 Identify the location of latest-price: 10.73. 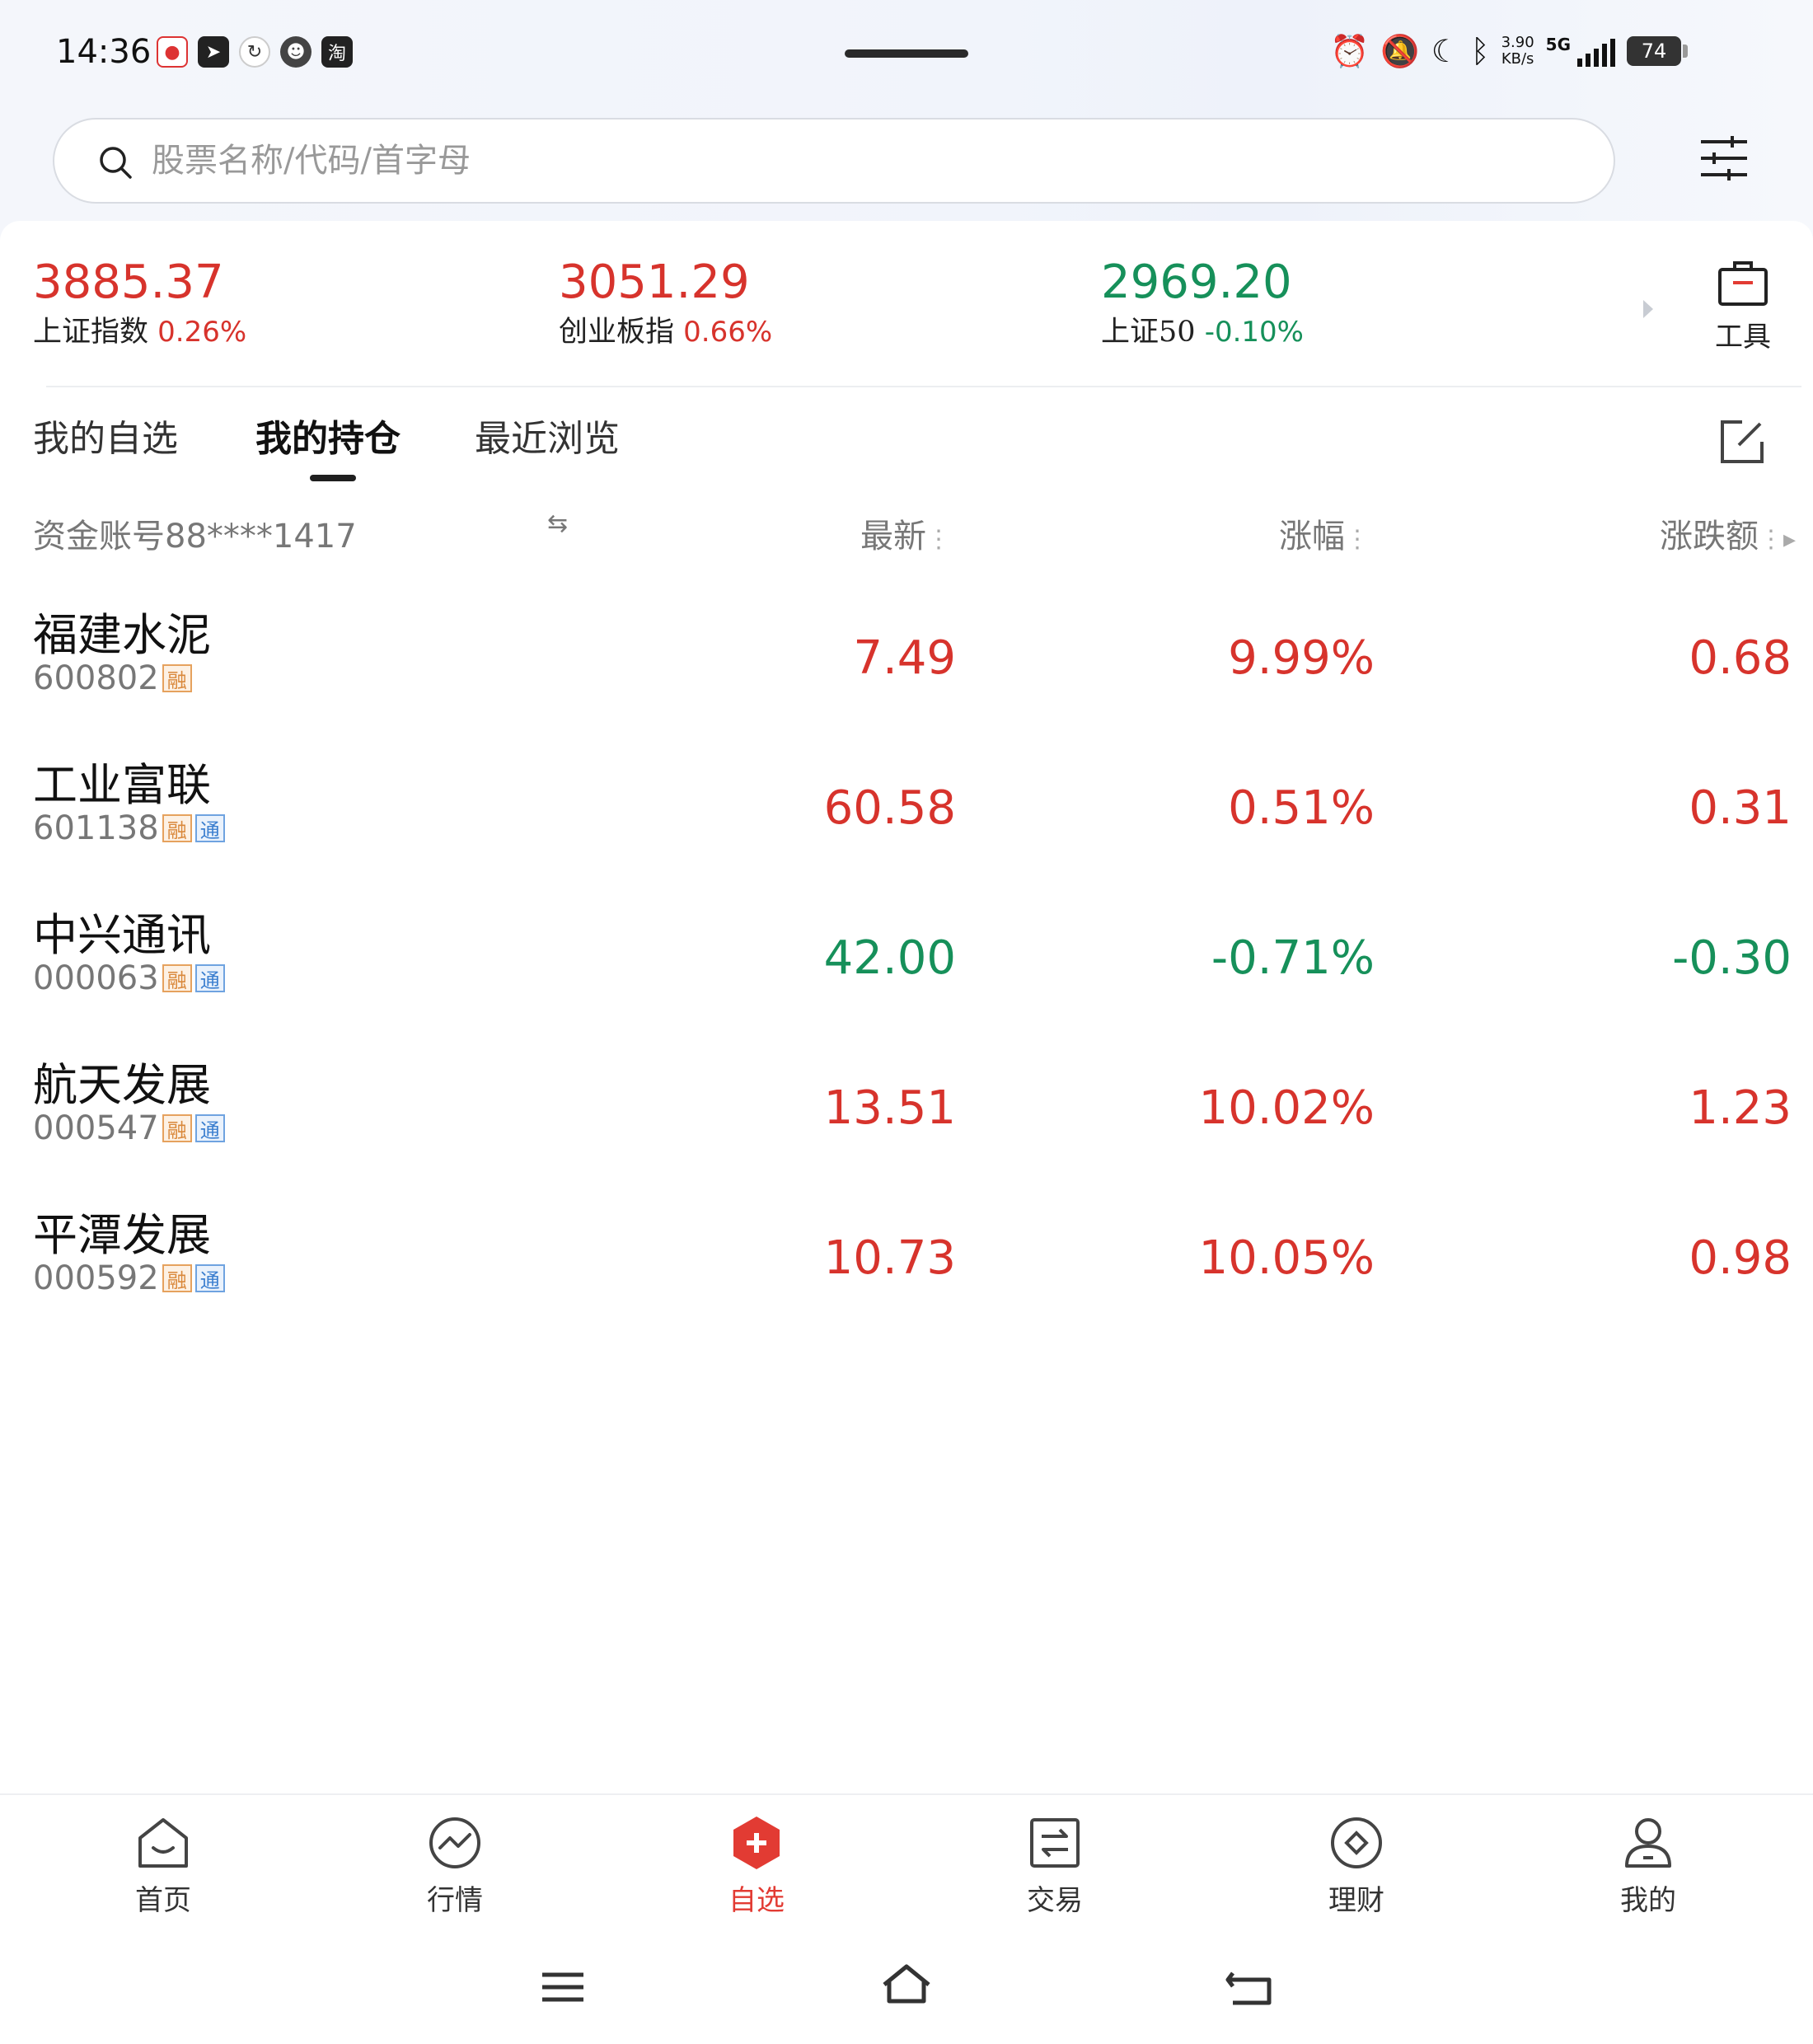
(890, 1258).